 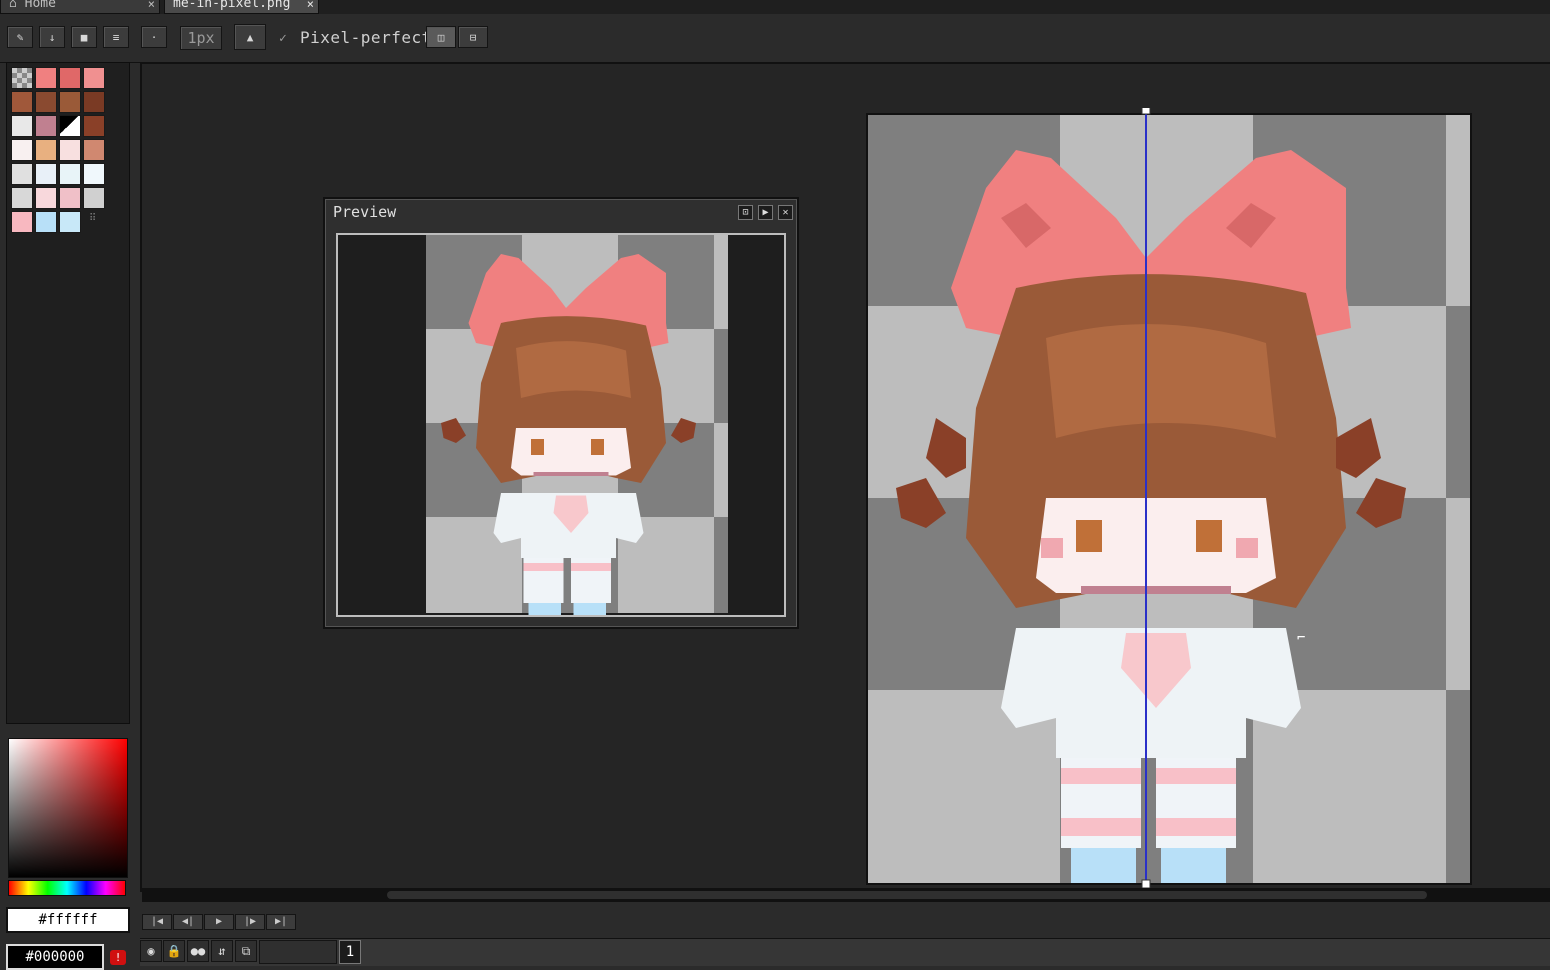 I want to click on play-animation-icon: ▶, so click(x=219, y=922).